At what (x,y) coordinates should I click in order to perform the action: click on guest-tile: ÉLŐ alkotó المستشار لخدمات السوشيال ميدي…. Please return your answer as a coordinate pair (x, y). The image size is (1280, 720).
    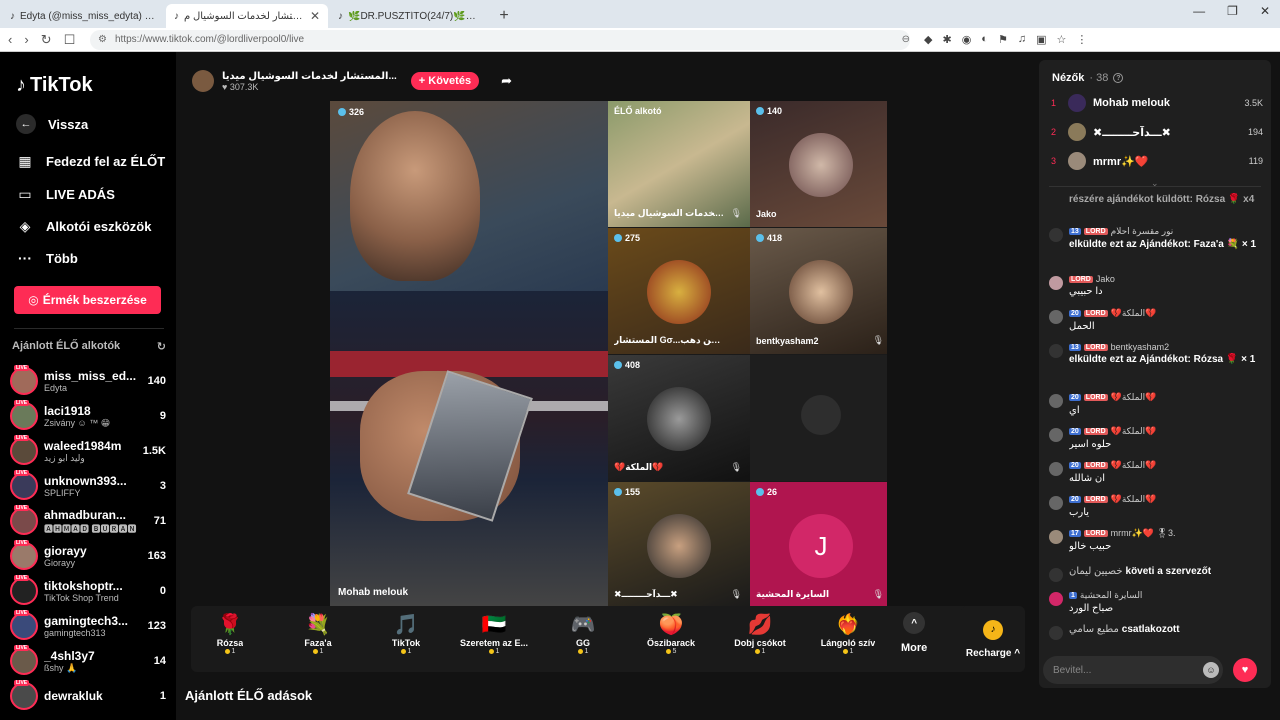
    Looking at the image, I should click on (679, 164).